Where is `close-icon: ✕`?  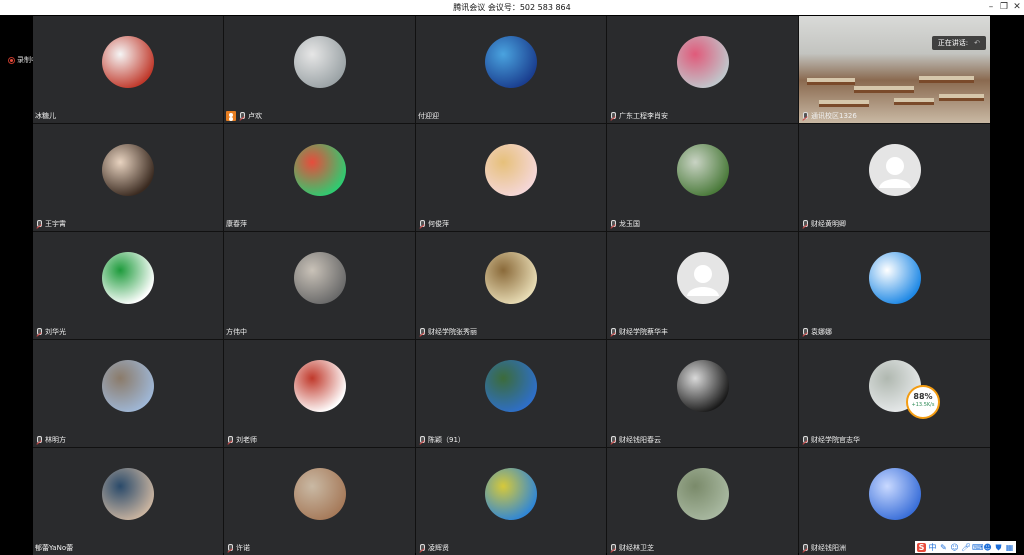
close-icon: ✕ is located at coordinates (1017, 7).